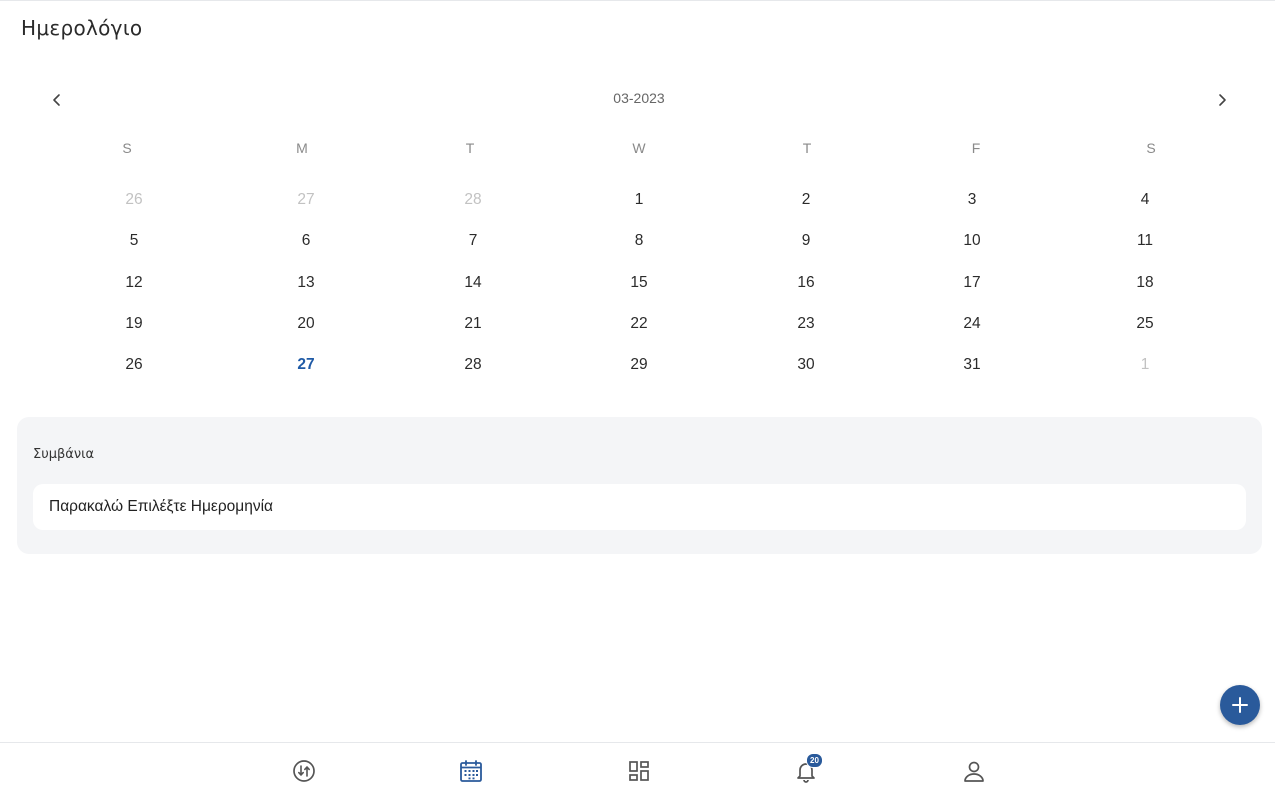  I want to click on user-icon, so click(974, 771).